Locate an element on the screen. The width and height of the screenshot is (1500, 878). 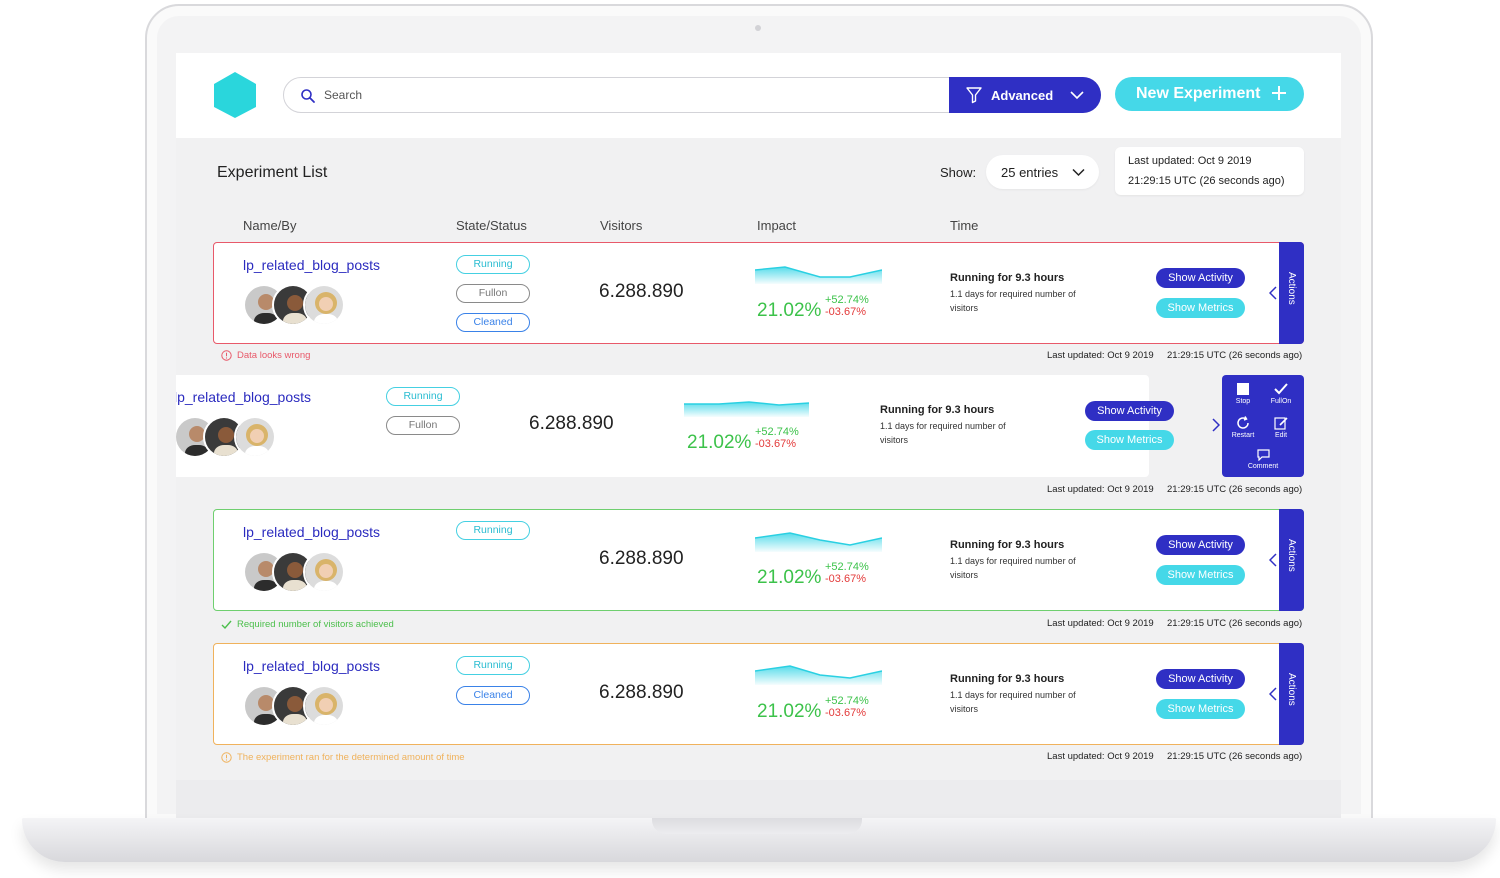
chevron-right-icon is located at coordinates (1216, 425).